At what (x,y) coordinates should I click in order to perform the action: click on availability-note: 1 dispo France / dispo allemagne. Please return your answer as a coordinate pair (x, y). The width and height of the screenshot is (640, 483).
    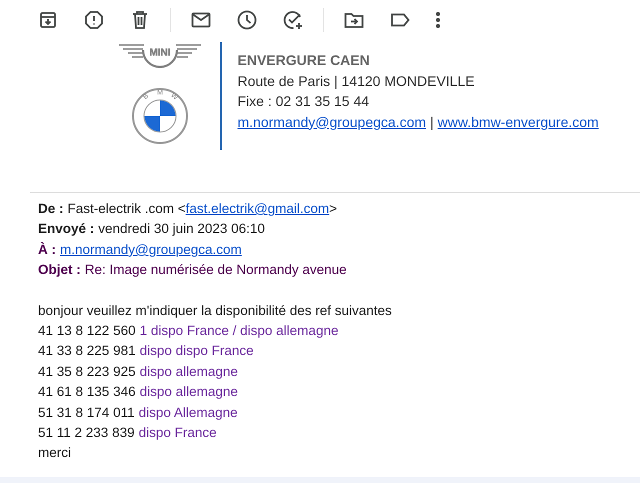
    Looking at the image, I should click on (239, 331).